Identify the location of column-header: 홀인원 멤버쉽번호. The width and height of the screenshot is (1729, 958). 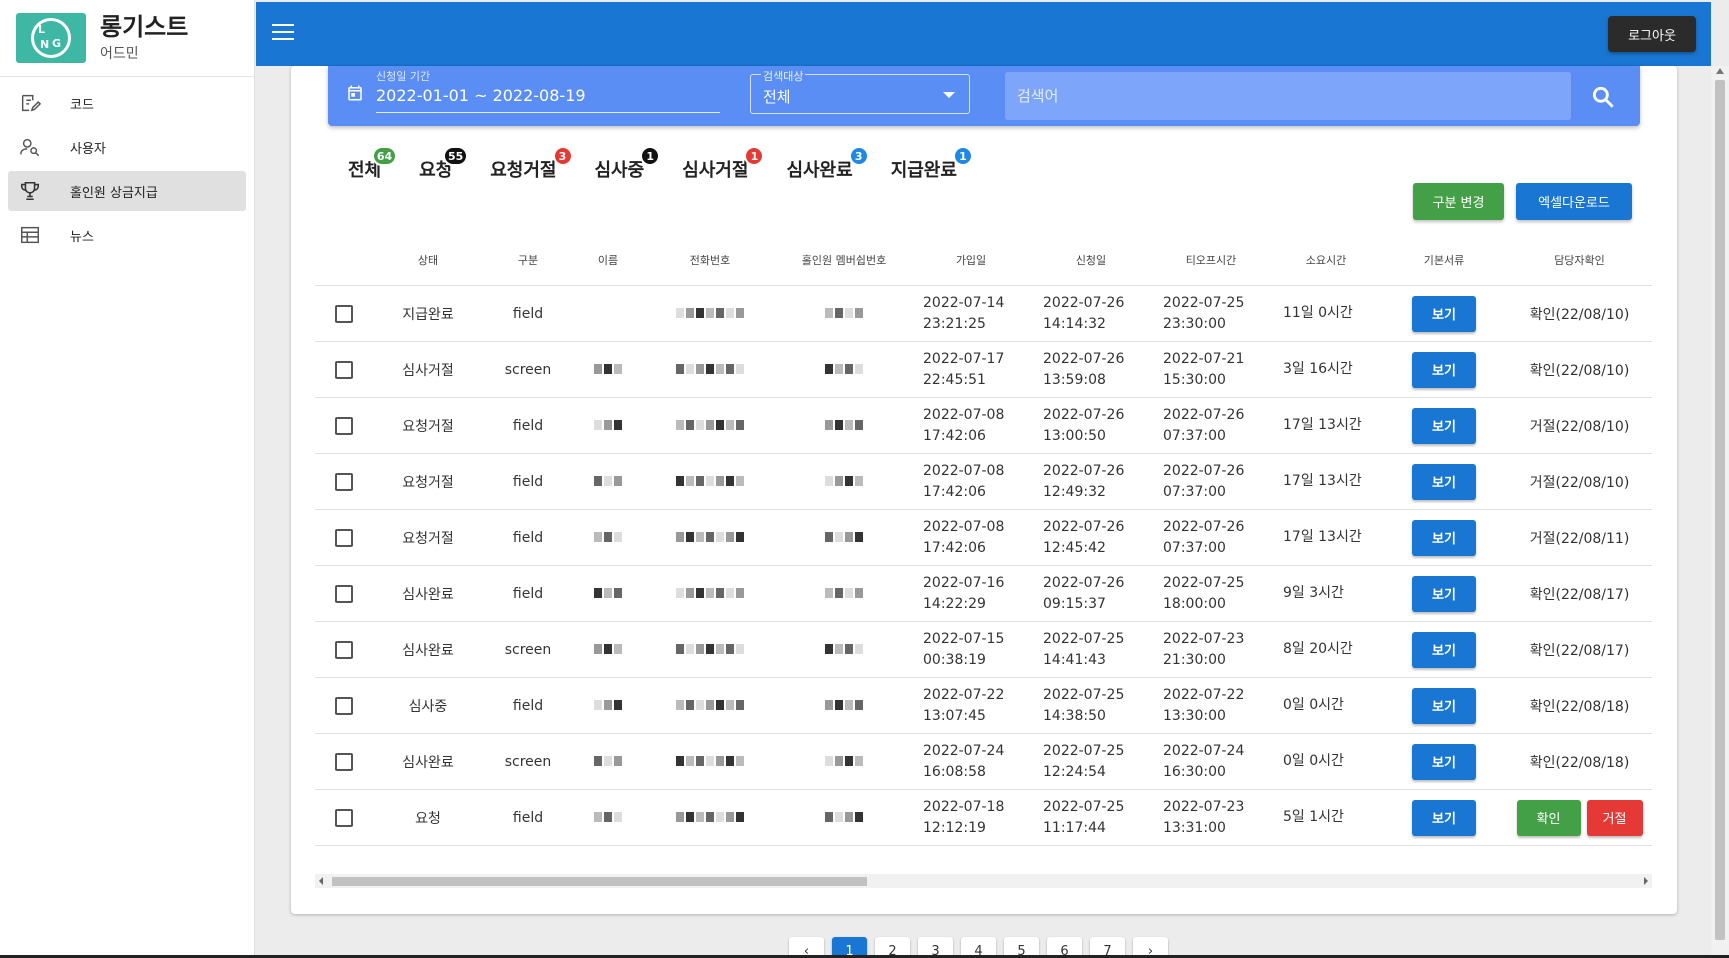
(844, 260).